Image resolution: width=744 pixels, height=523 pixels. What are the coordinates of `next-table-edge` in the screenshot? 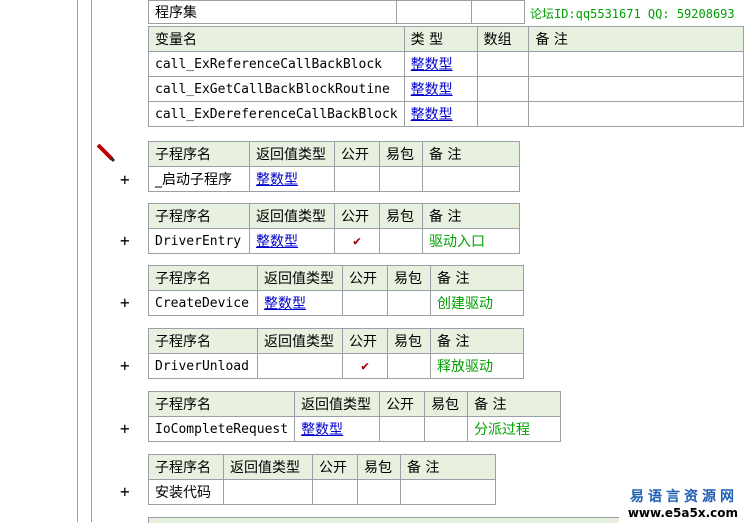 It's located at (383, 520).